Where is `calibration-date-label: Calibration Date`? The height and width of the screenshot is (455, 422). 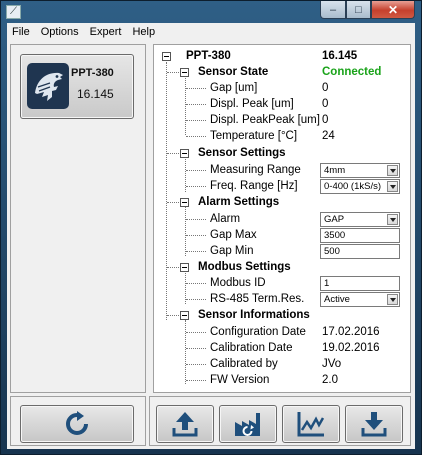 calibration-date-label: Calibration Date is located at coordinates (251, 348).